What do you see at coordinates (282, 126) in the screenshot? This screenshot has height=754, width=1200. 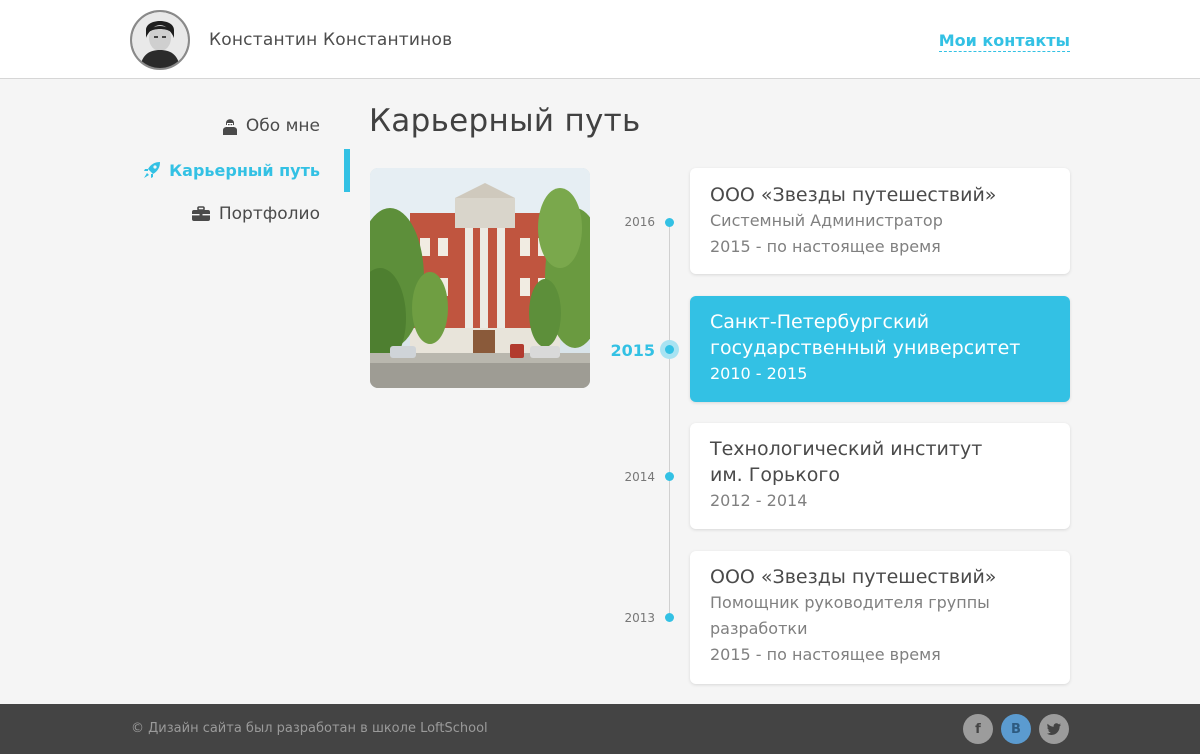 I see `nav-item-label: Обо мне` at bounding box center [282, 126].